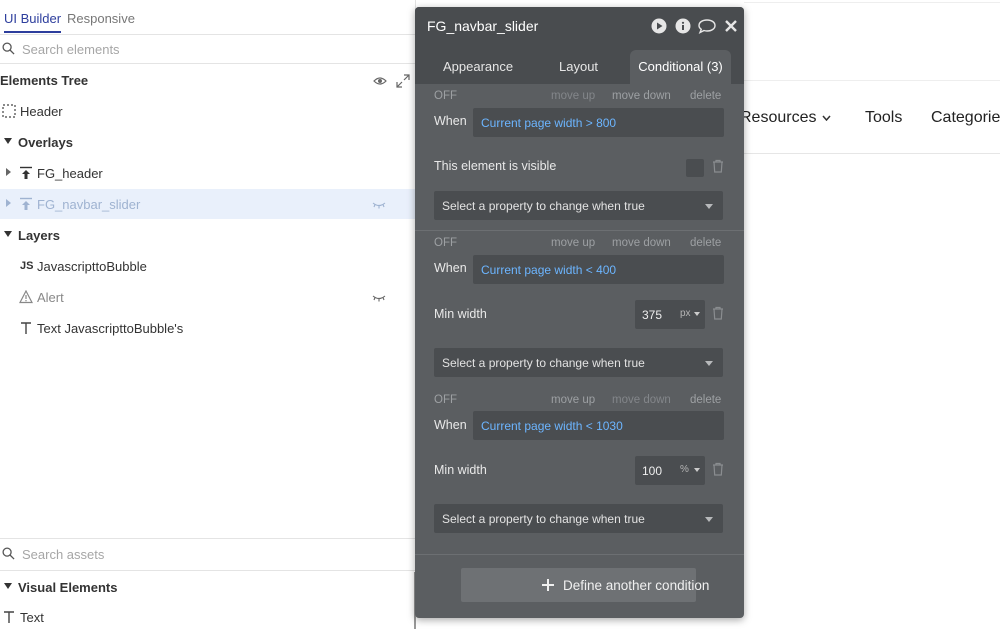 The height and width of the screenshot is (632, 1000). I want to click on condition-expression: Current page width < 400, so click(598, 269).